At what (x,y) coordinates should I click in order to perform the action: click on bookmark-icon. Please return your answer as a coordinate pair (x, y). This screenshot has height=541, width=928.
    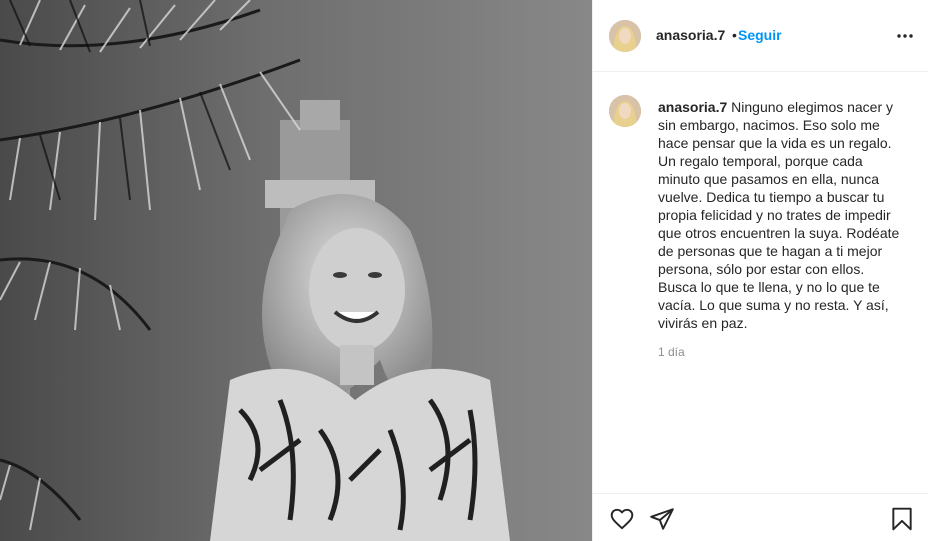
    Looking at the image, I should click on (902, 519).